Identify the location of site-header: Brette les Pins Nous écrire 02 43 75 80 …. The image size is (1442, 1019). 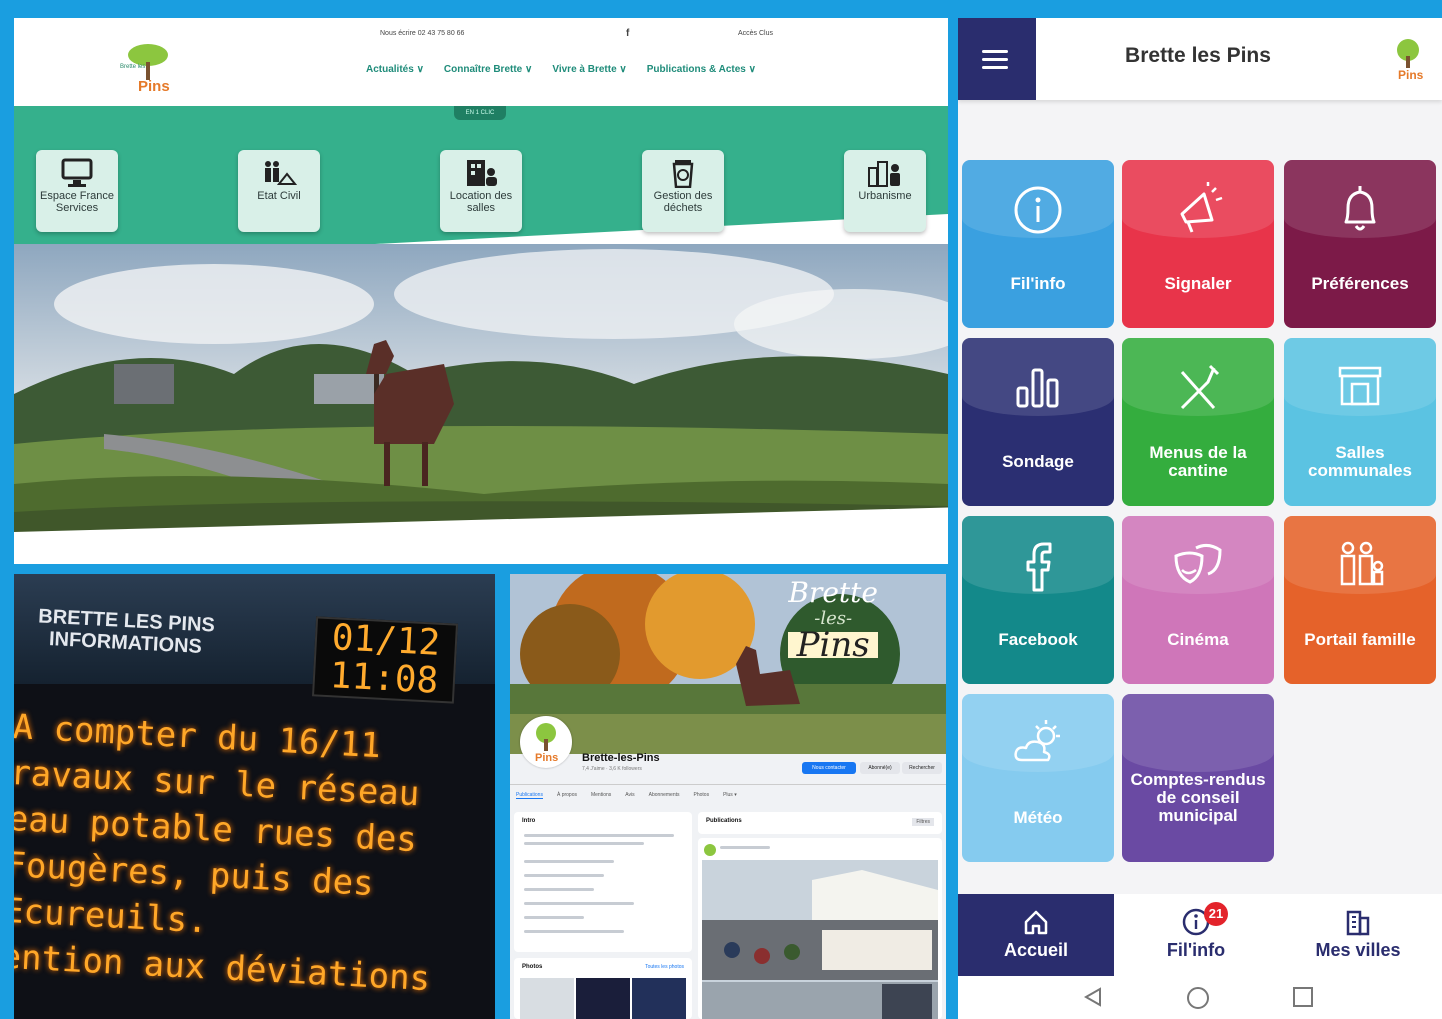
(481, 62).